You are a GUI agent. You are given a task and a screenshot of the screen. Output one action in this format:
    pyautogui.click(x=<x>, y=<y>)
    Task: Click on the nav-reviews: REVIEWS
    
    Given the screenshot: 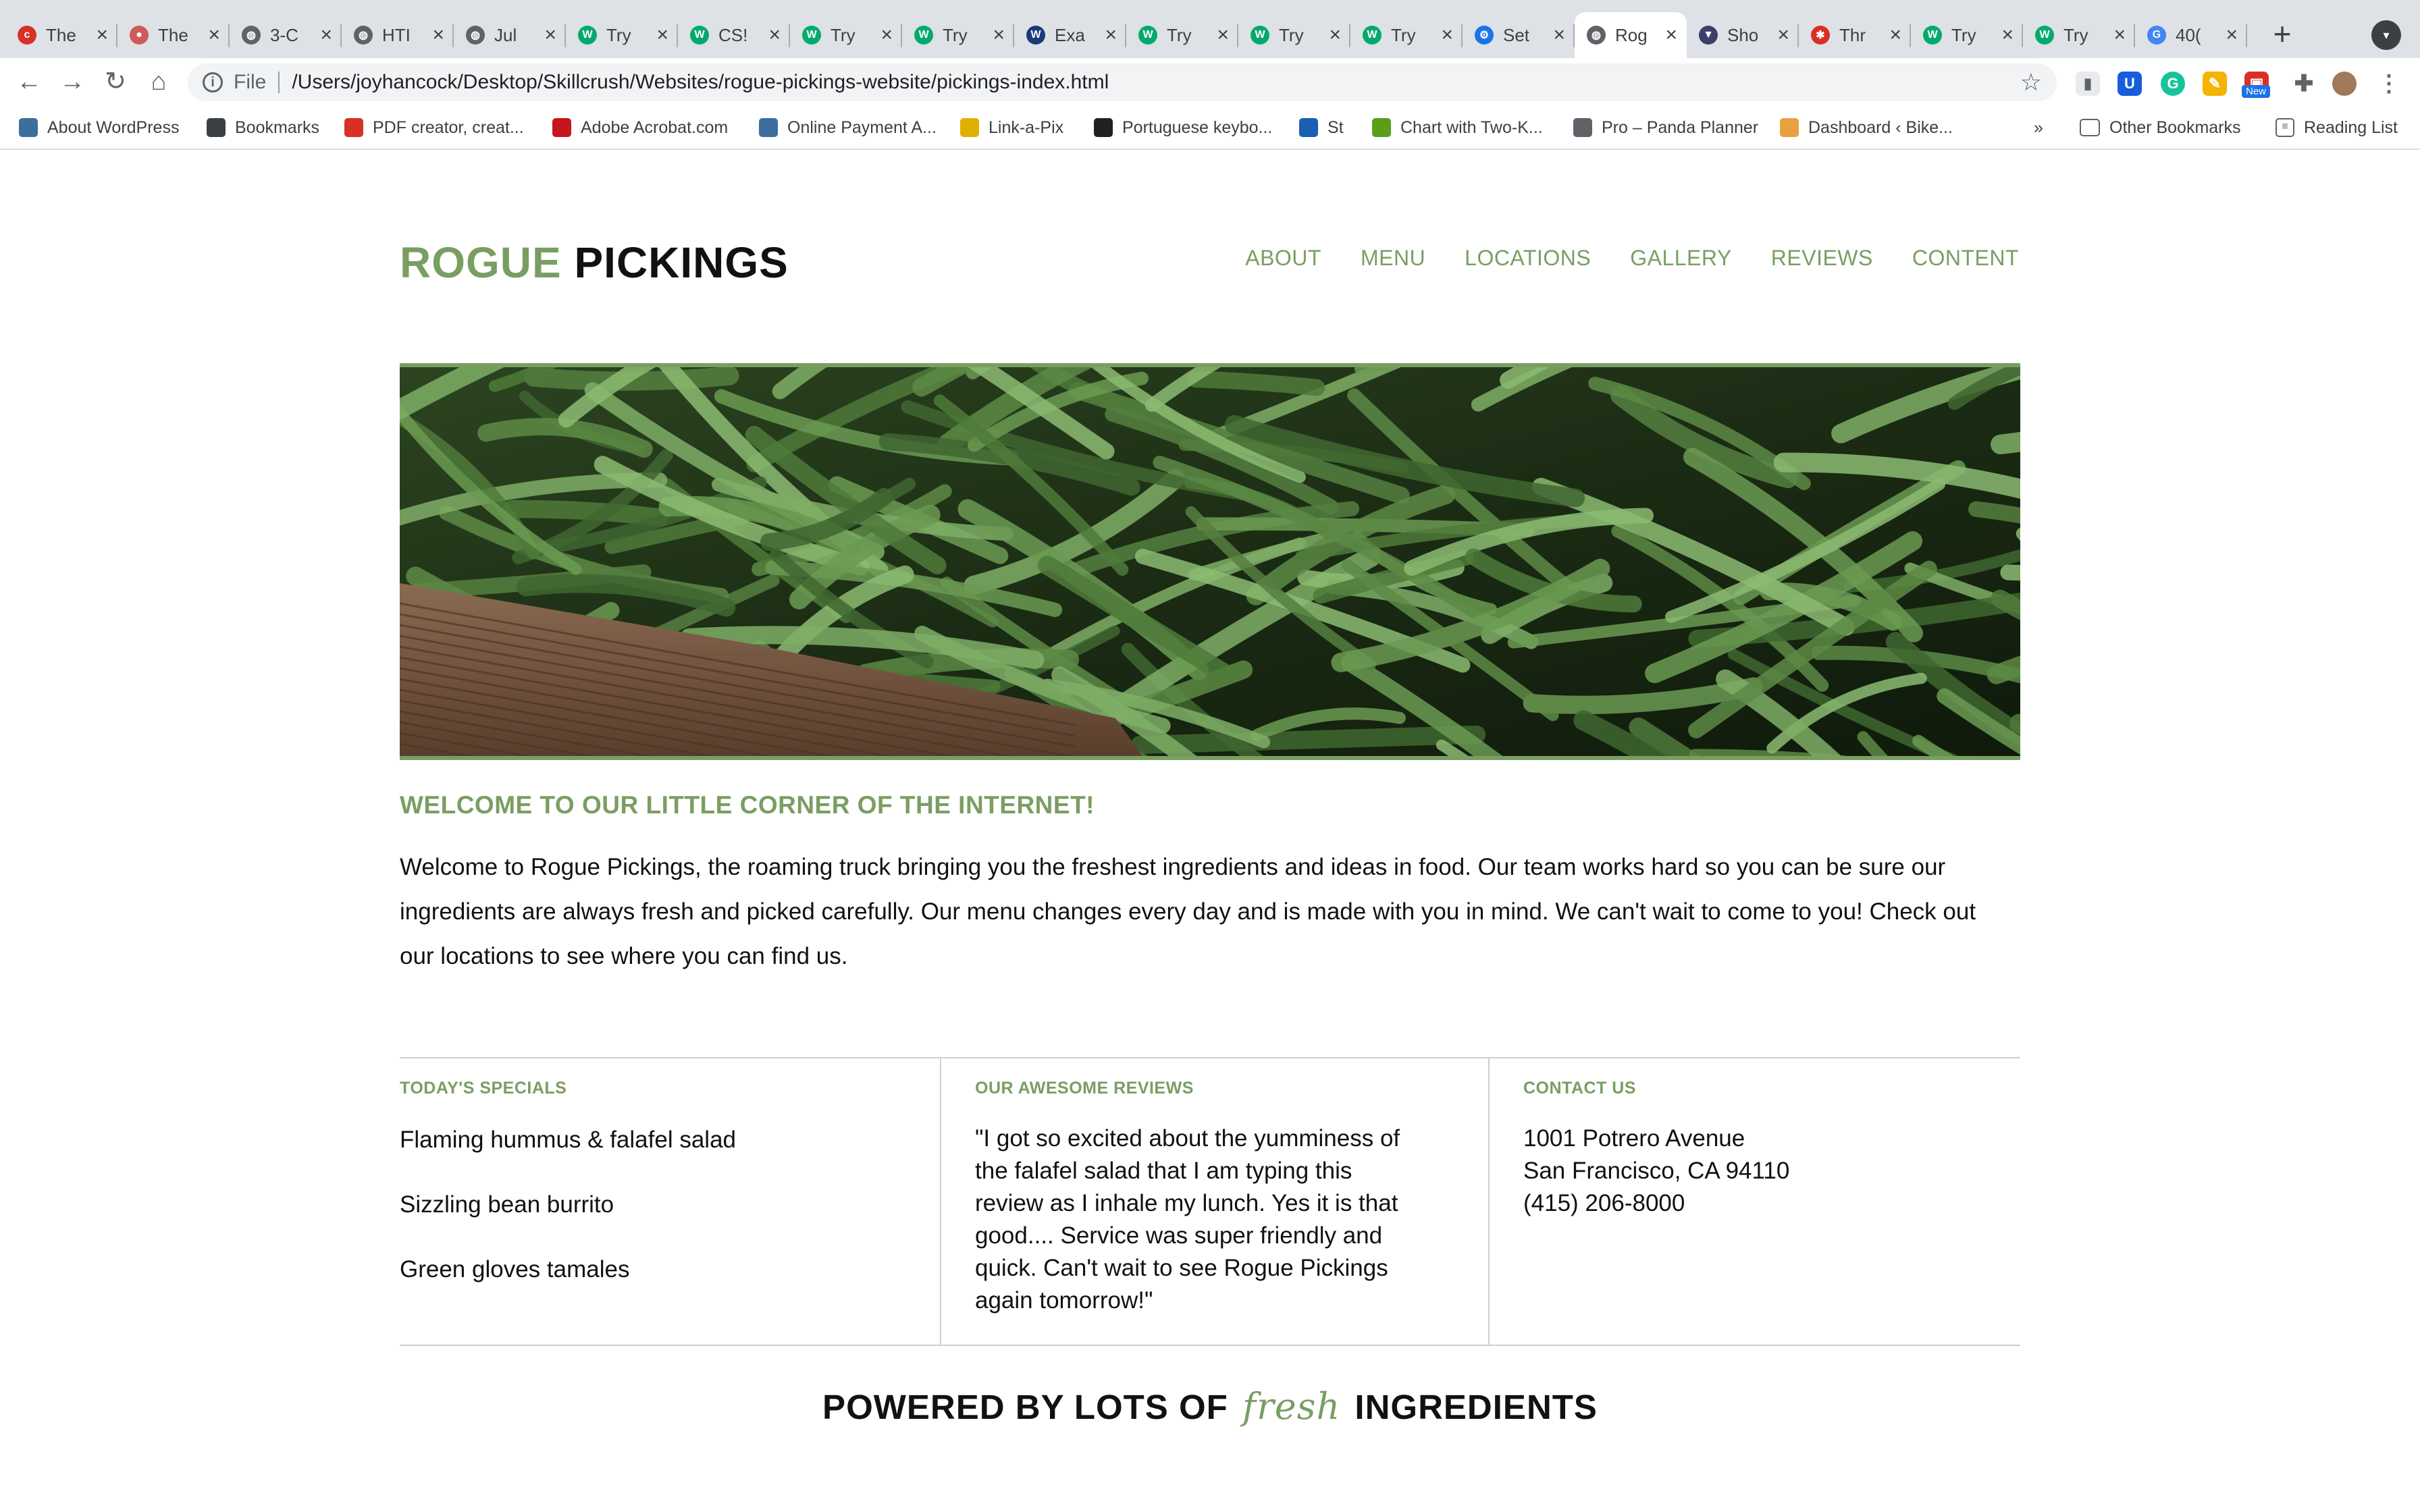 What is the action you would take?
    pyautogui.click(x=1822, y=258)
    